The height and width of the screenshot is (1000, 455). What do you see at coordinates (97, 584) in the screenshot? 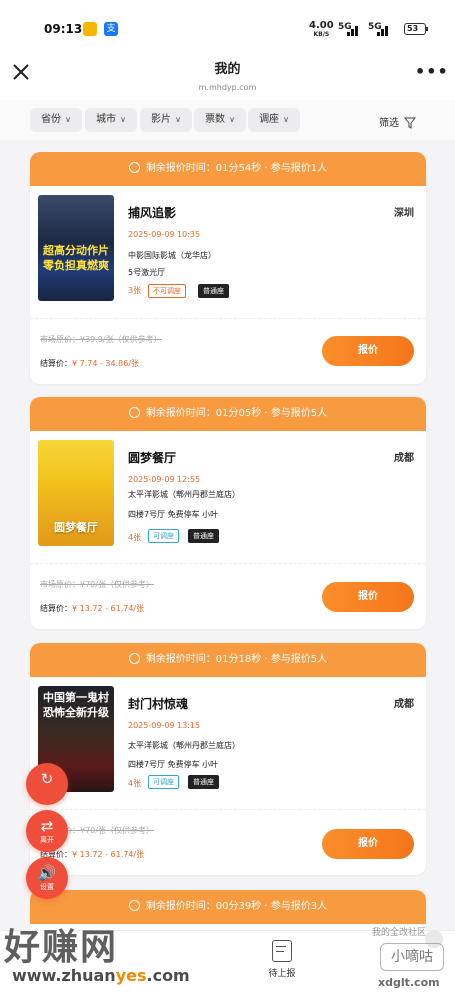
I see `market-price: 市场原价：¥70/张（仅供参考）` at bounding box center [97, 584].